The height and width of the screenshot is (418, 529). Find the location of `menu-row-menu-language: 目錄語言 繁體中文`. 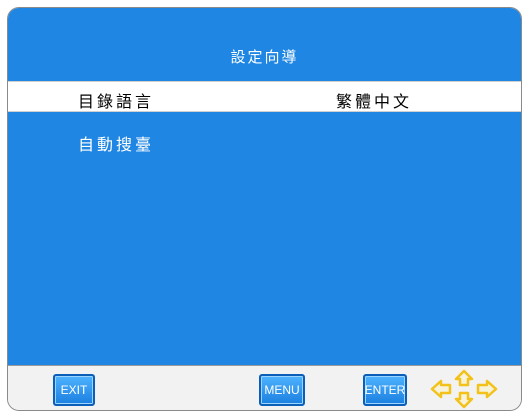

menu-row-menu-language: 目錄語言 繁體中文 is located at coordinates (264, 96).